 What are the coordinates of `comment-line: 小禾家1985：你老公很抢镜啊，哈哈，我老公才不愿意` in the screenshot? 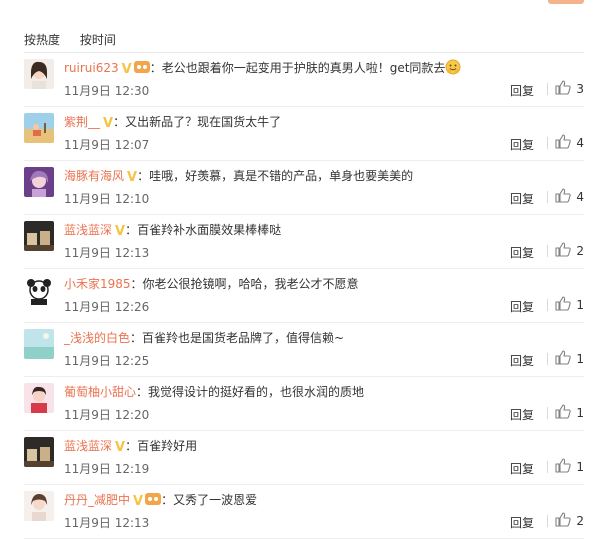 It's located at (211, 284).